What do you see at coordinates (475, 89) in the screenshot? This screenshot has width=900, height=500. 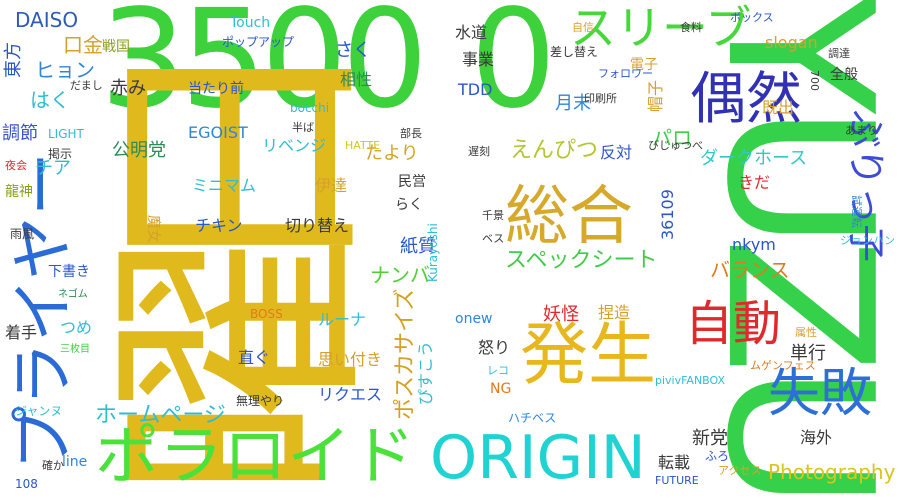 I see `word: TDD` at bounding box center [475, 89].